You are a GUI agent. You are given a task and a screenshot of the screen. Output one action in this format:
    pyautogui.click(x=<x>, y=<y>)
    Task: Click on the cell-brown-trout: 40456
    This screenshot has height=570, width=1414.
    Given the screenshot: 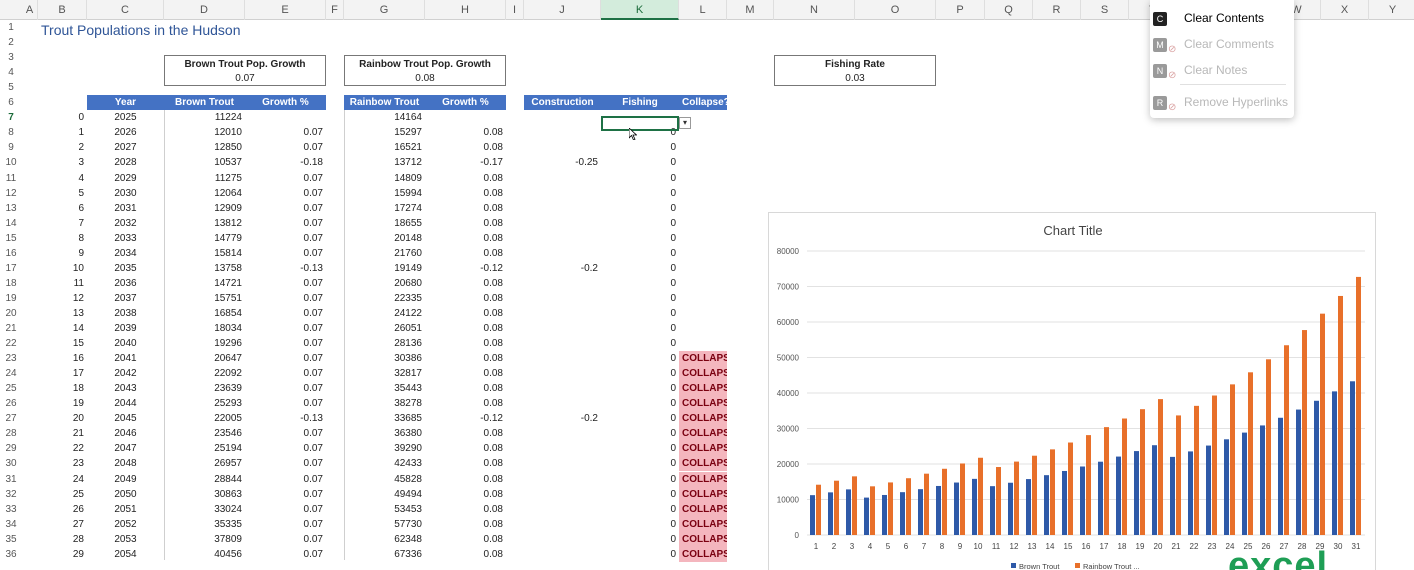 What is the action you would take?
    pyautogui.click(x=204, y=554)
    